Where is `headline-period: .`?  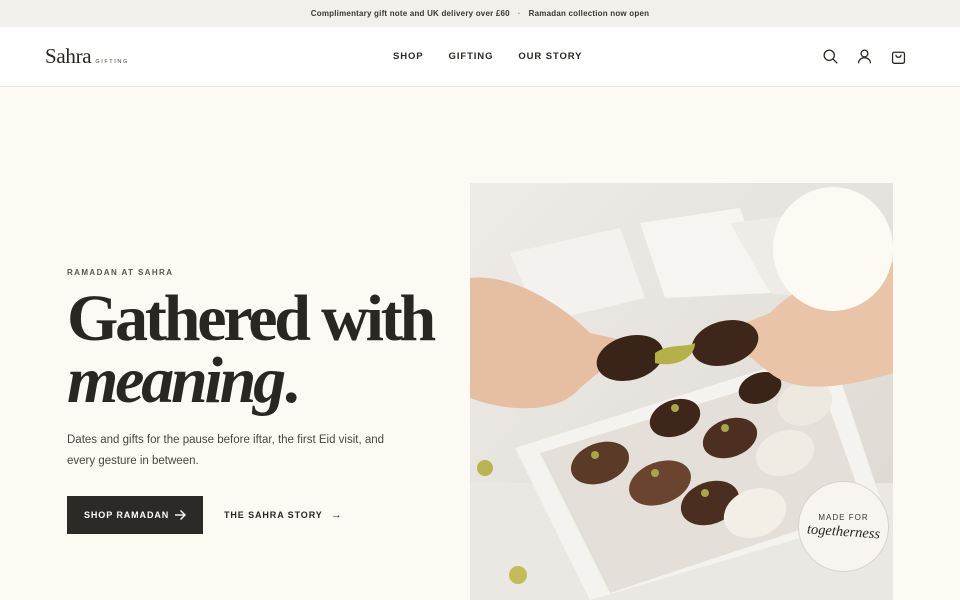 headline-period: . is located at coordinates (291, 380).